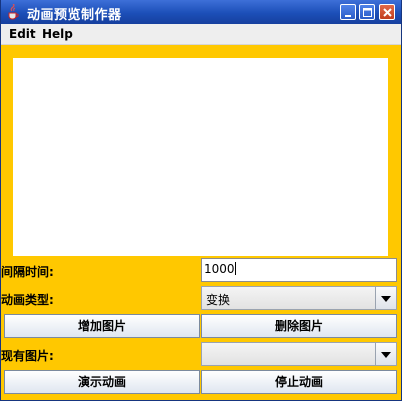 The width and height of the screenshot is (402, 402). What do you see at coordinates (27, 356) in the screenshot?
I see `current-images-label: 现有图片:` at bounding box center [27, 356].